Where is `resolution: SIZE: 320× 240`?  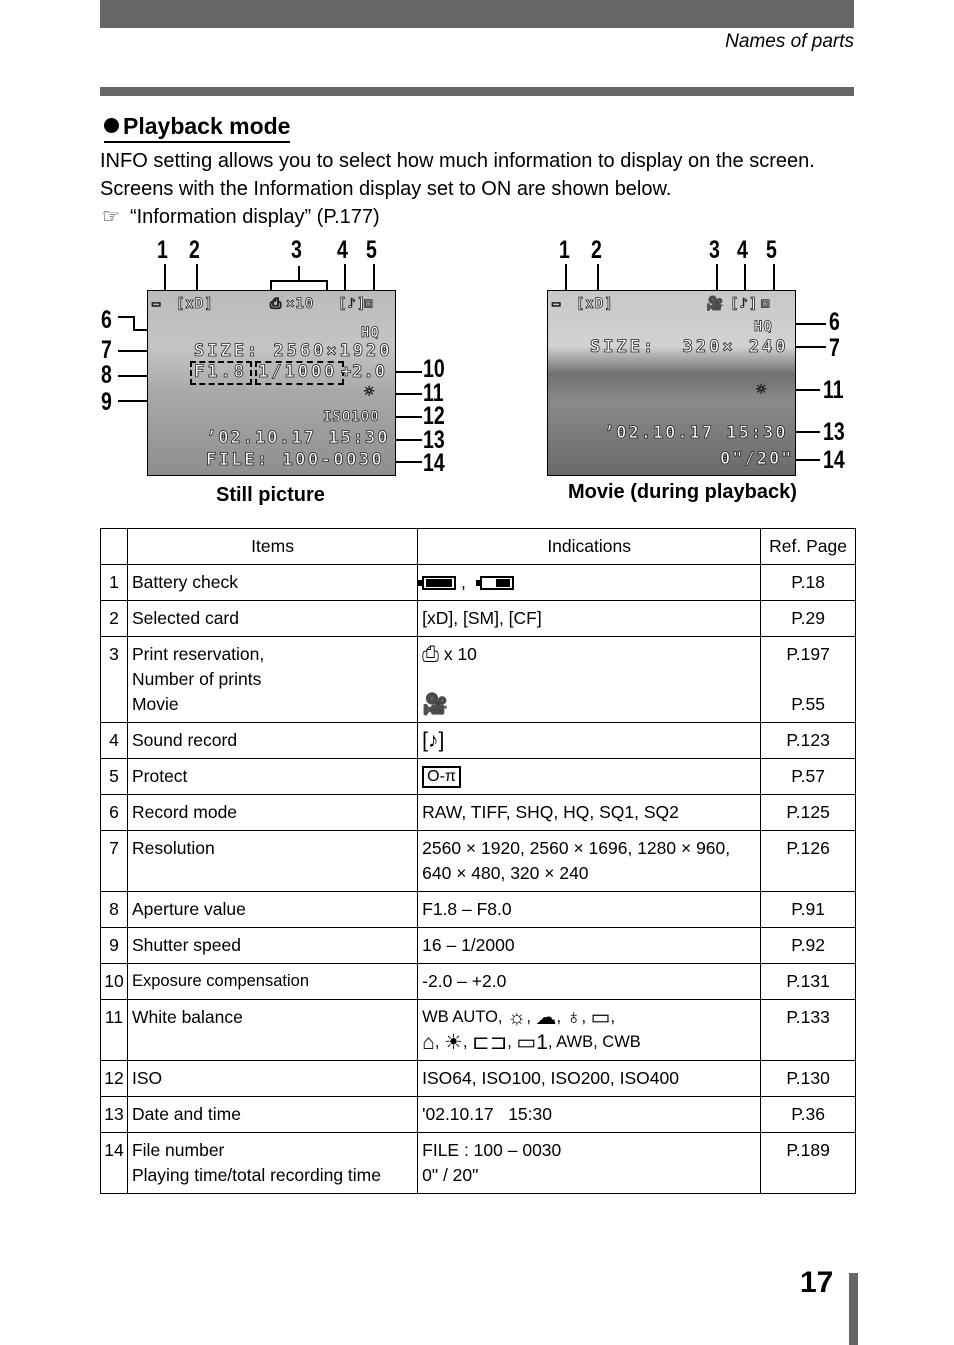
resolution: SIZE: 320× 240 is located at coordinates (689, 347).